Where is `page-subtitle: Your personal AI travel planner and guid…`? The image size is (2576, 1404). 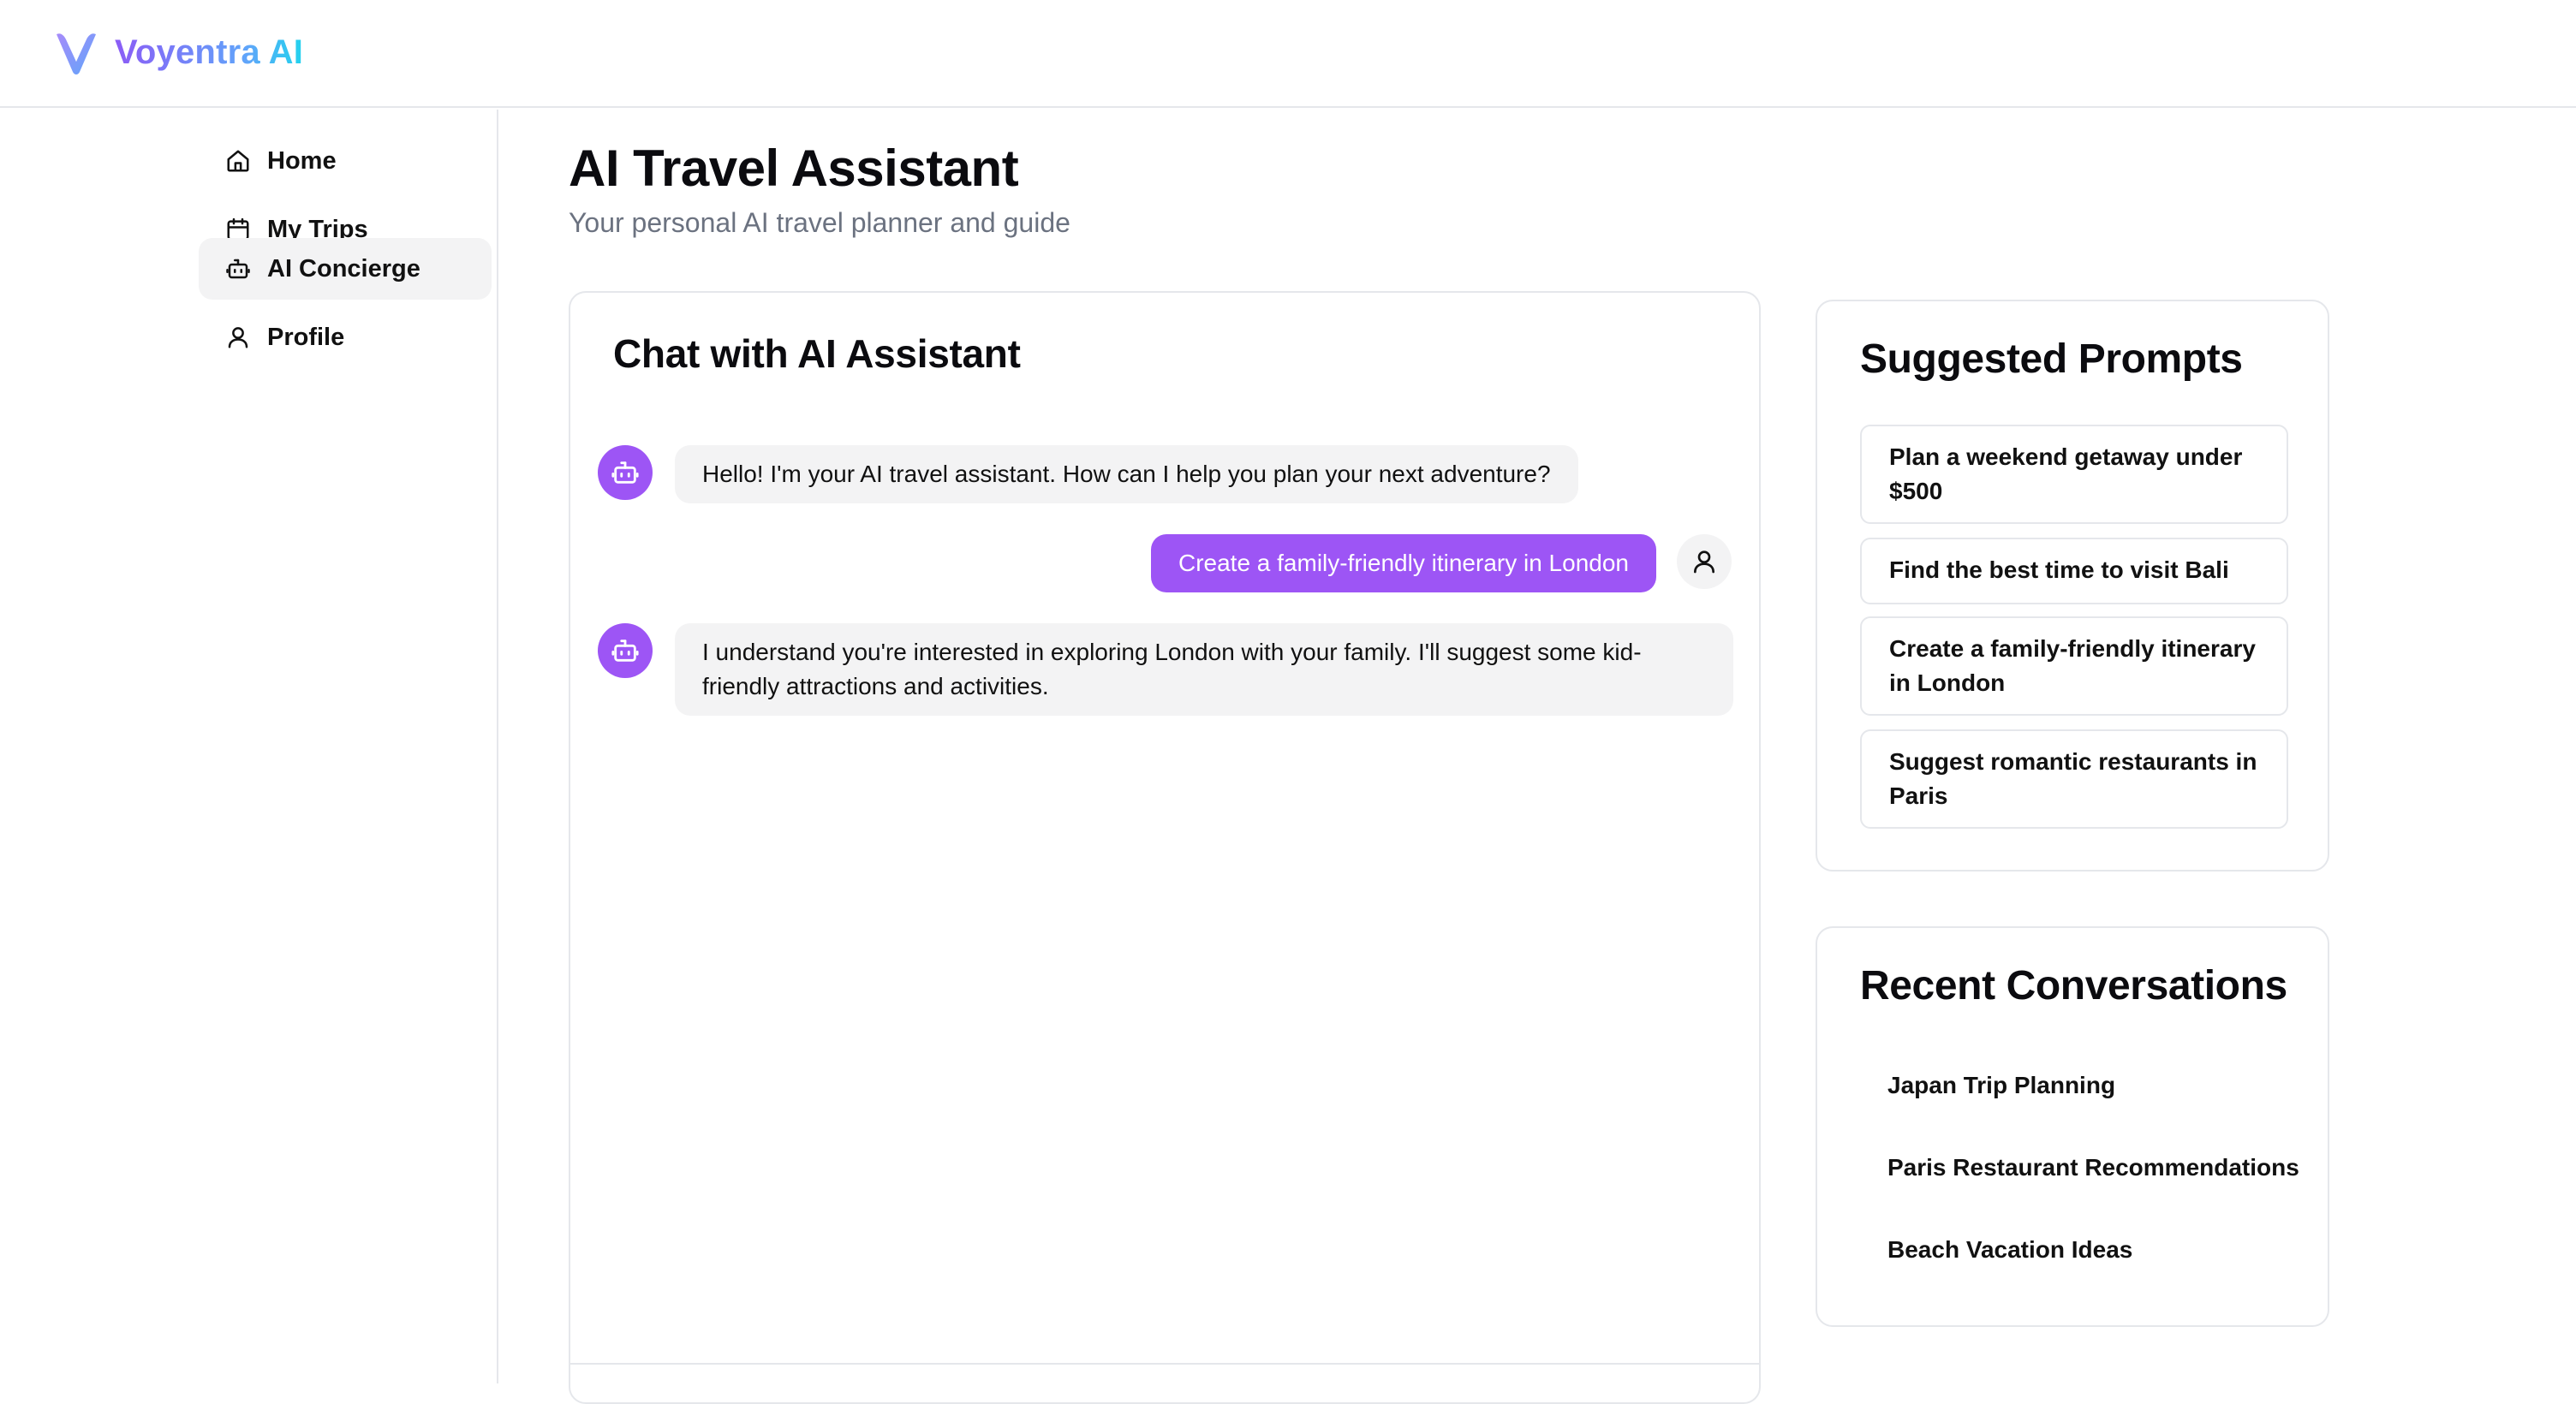
page-subtitle: Your personal AI travel planner and guid… is located at coordinates (819, 222).